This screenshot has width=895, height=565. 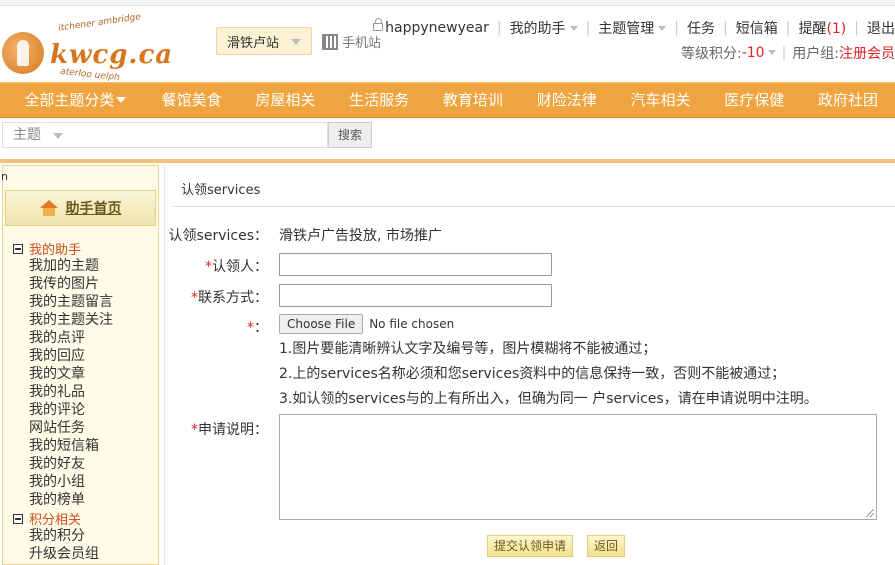 I want to click on remind-link: 提醒(1), so click(x=822, y=28).